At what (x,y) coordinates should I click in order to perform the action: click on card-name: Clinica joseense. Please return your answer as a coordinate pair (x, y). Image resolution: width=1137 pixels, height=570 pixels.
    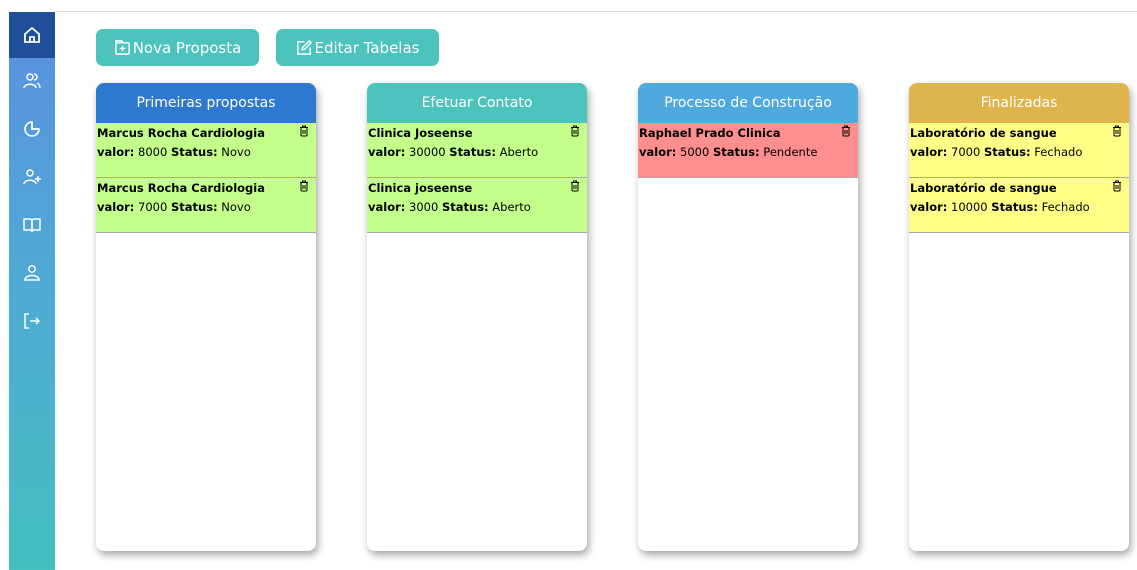
    Looking at the image, I should click on (420, 188).